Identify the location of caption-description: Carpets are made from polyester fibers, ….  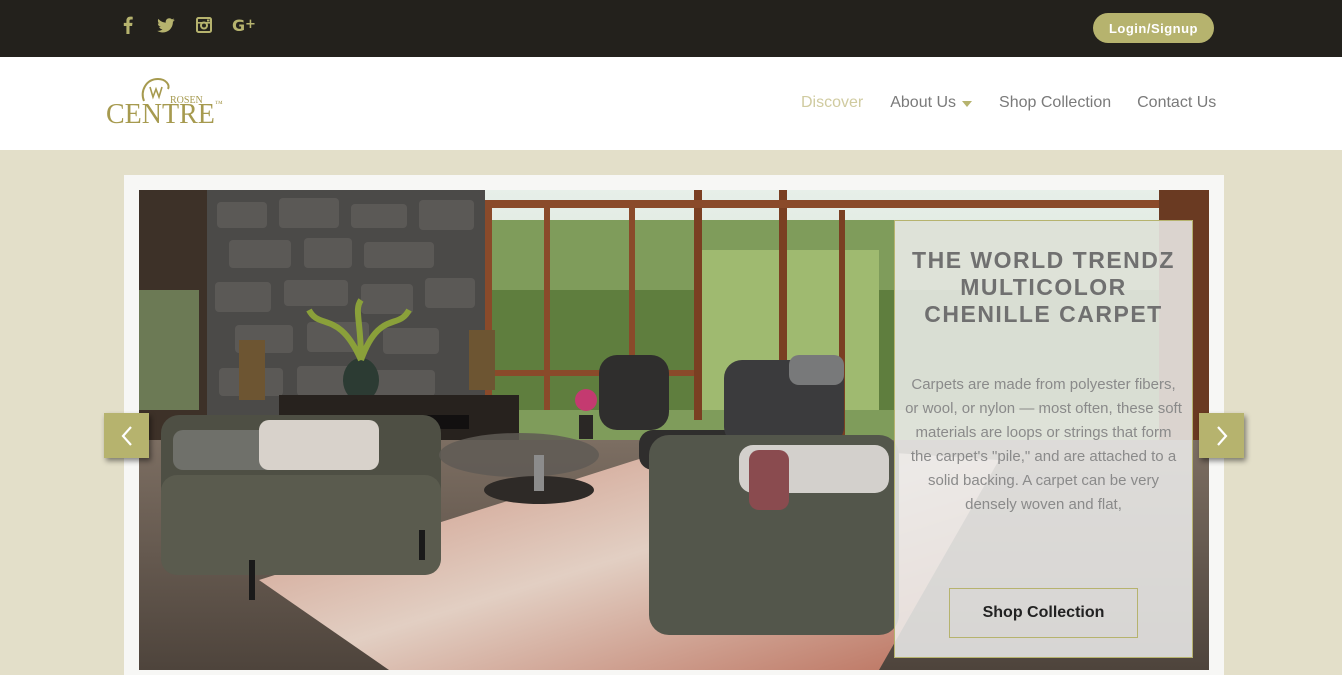
(1043, 444).